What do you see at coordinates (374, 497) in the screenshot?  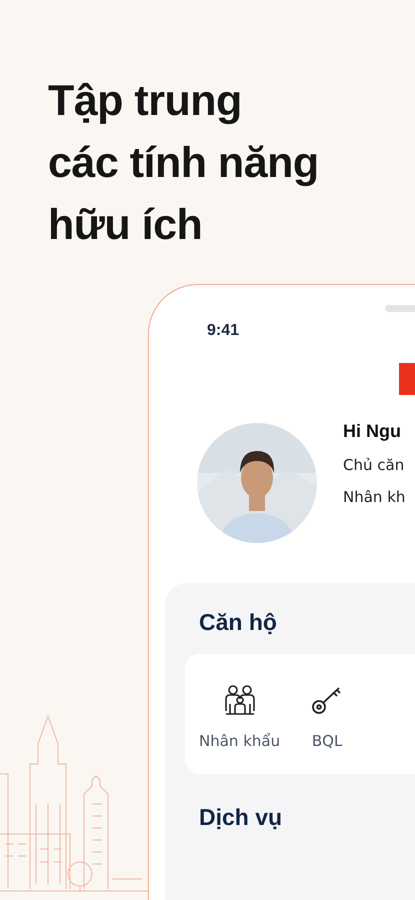 I see `profile-info: Nhân kh` at bounding box center [374, 497].